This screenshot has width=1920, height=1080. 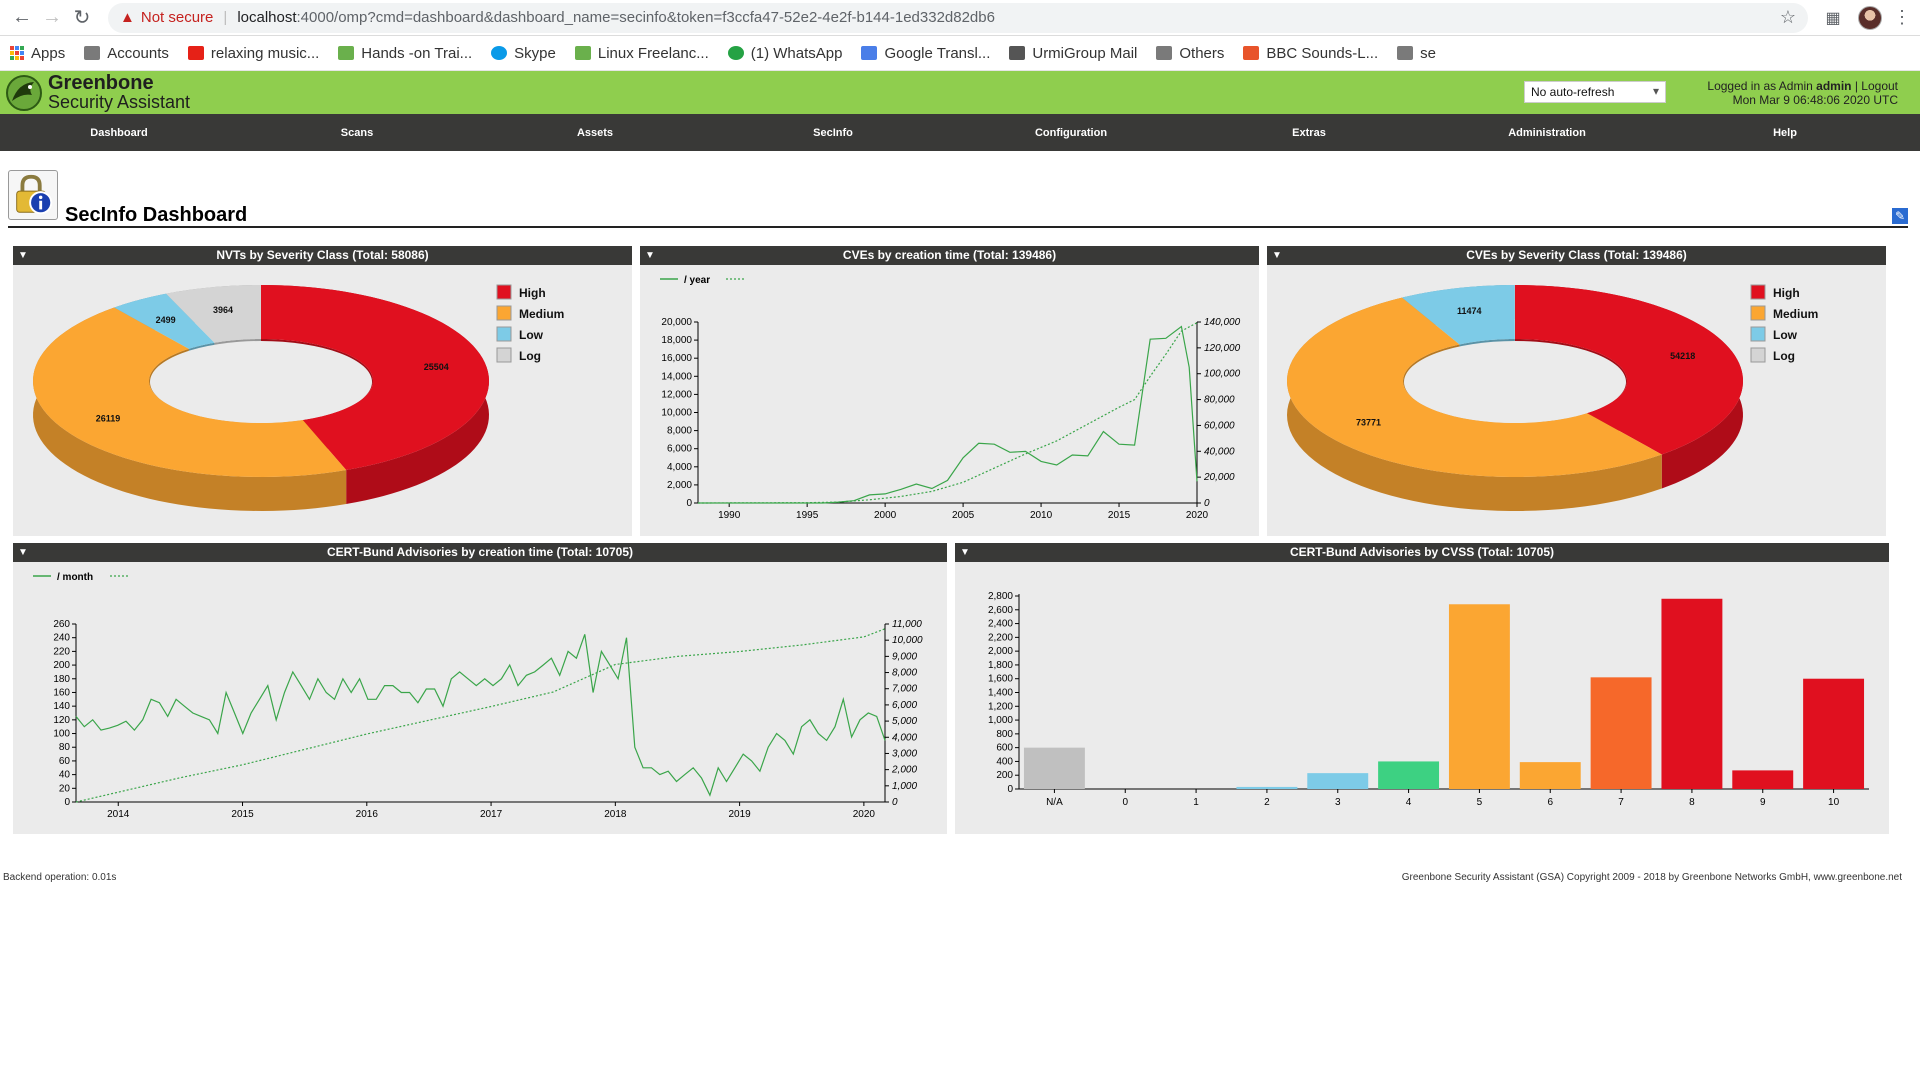 I want to click on nav-administration: Administration, so click(x=1547, y=133).